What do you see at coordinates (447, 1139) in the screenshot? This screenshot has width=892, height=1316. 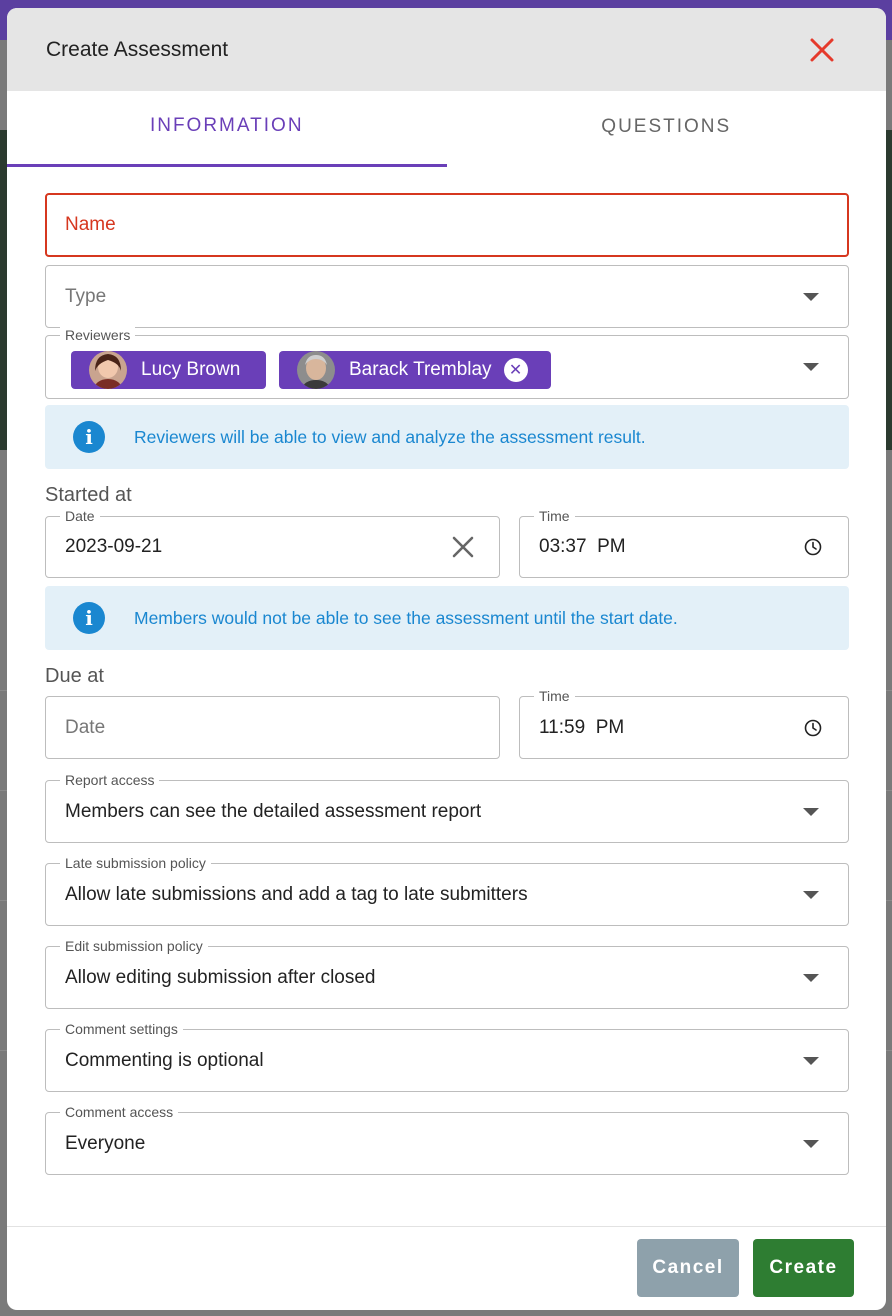 I see `comment-access-select: Comment access Everyone` at bounding box center [447, 1139].